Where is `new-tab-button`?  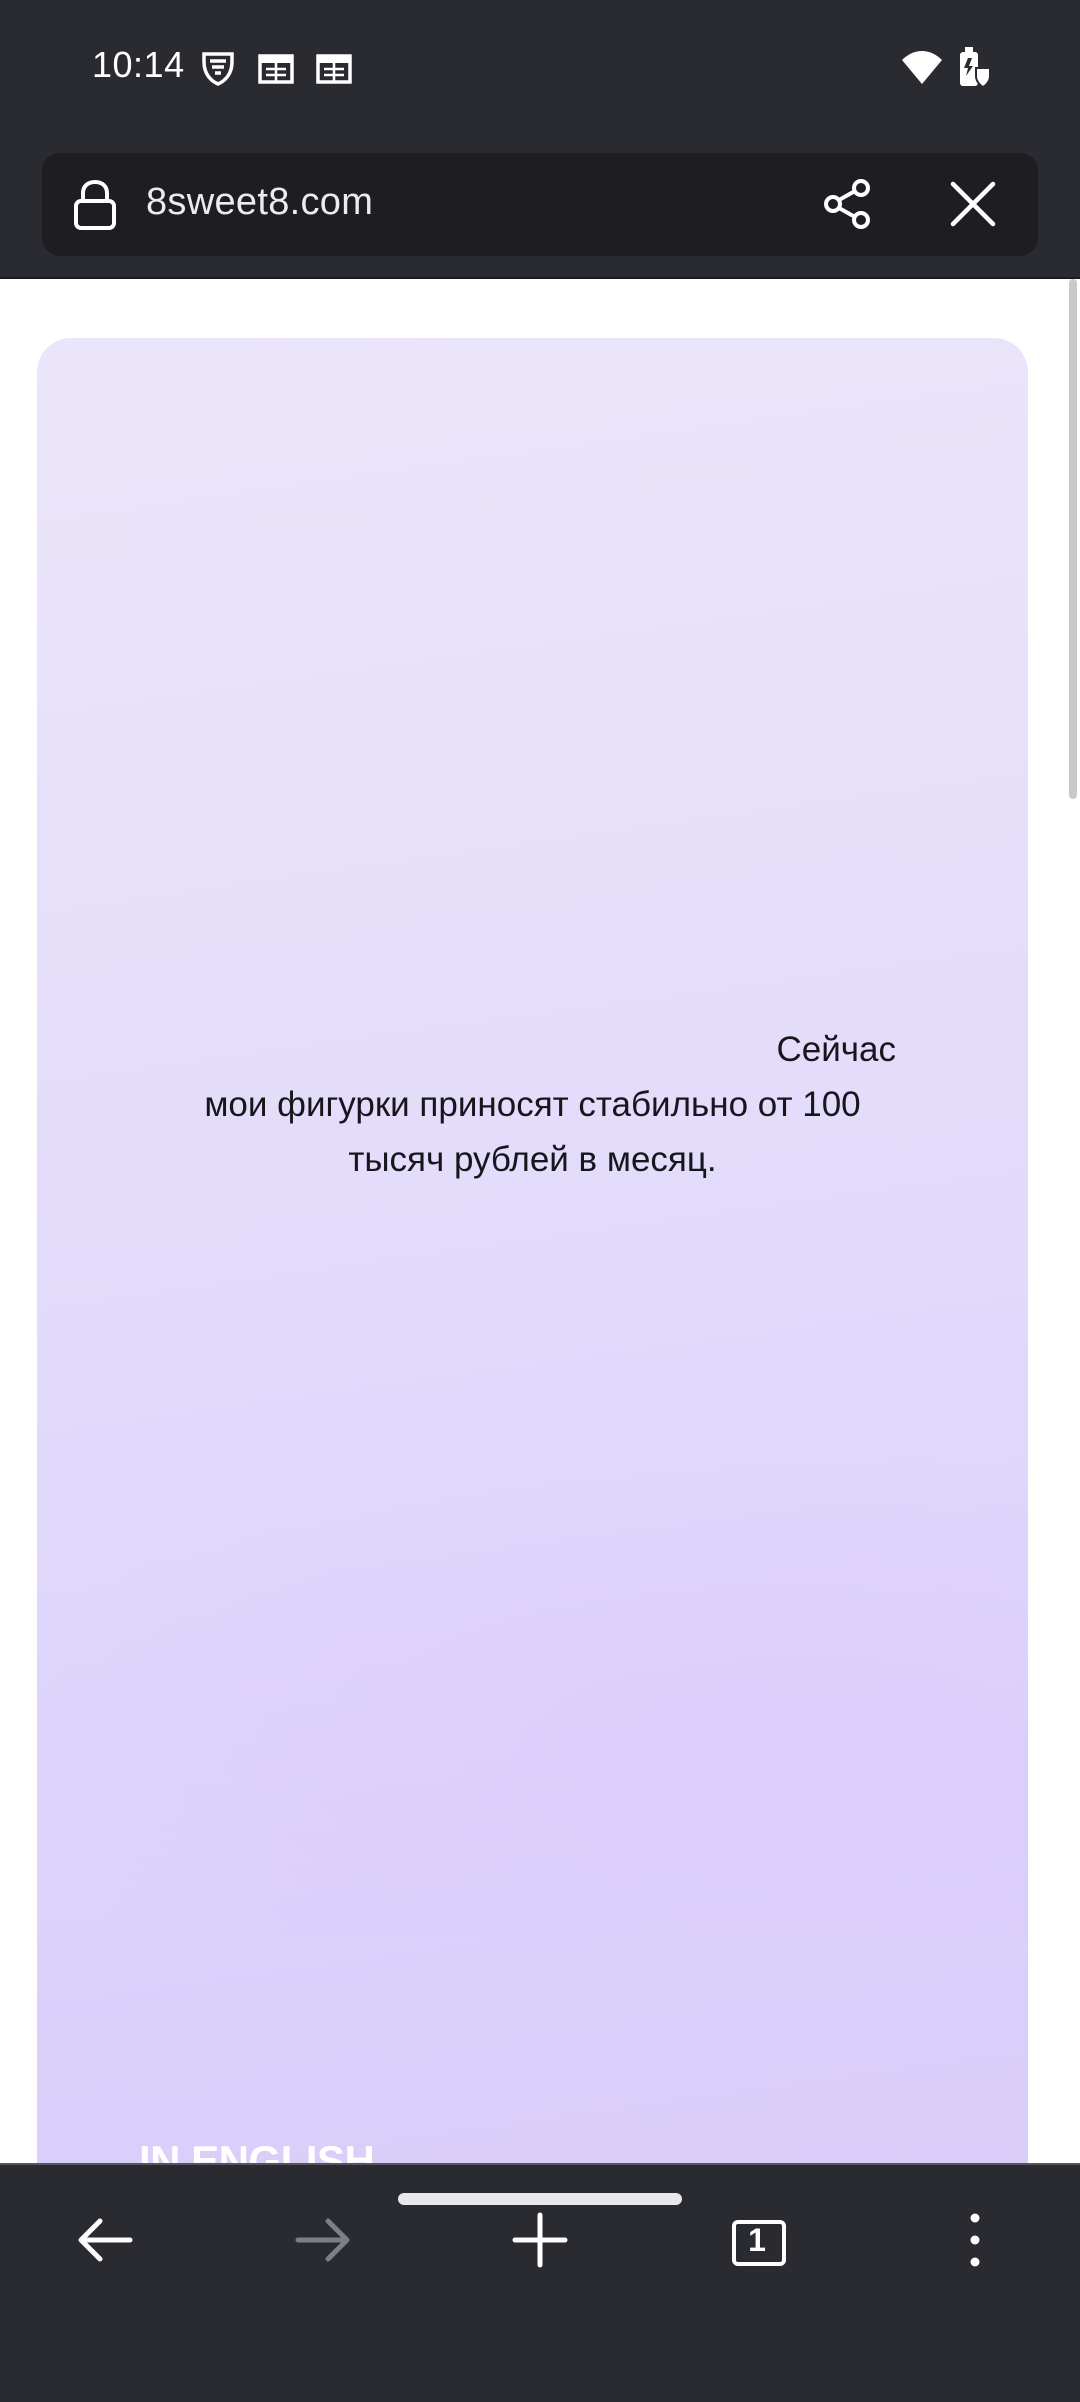
new-tab-button is located at coordinates (540, 2240).